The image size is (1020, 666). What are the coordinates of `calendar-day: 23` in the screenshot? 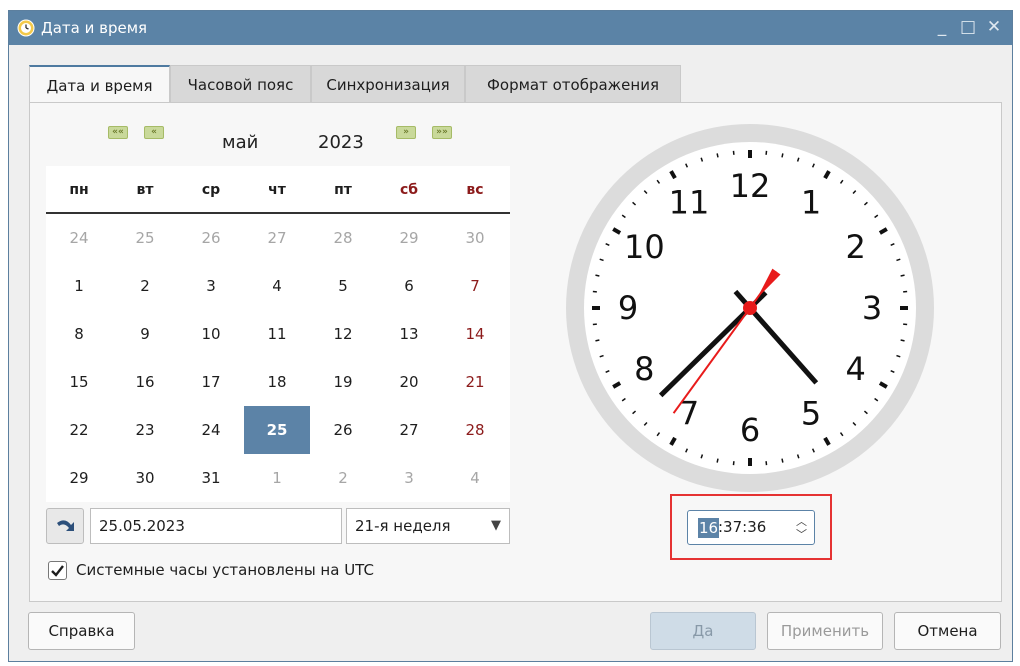 It's located at (145, 430).